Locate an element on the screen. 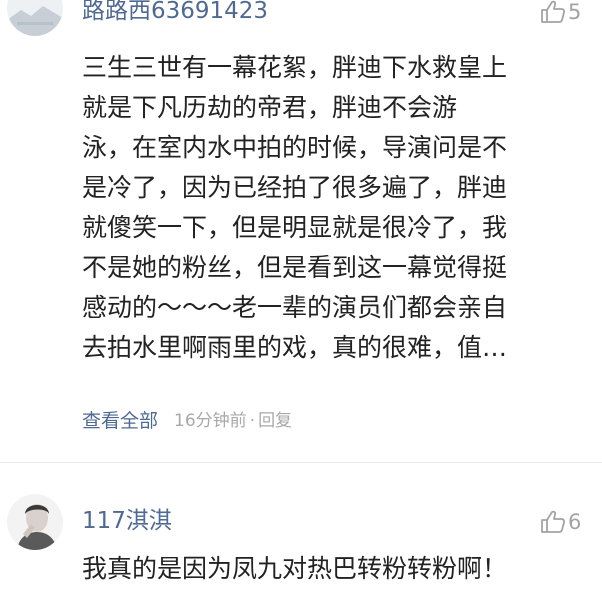 This screenshot has width=602, height=589. like-count: 5 is located at coordinates (575, 12).